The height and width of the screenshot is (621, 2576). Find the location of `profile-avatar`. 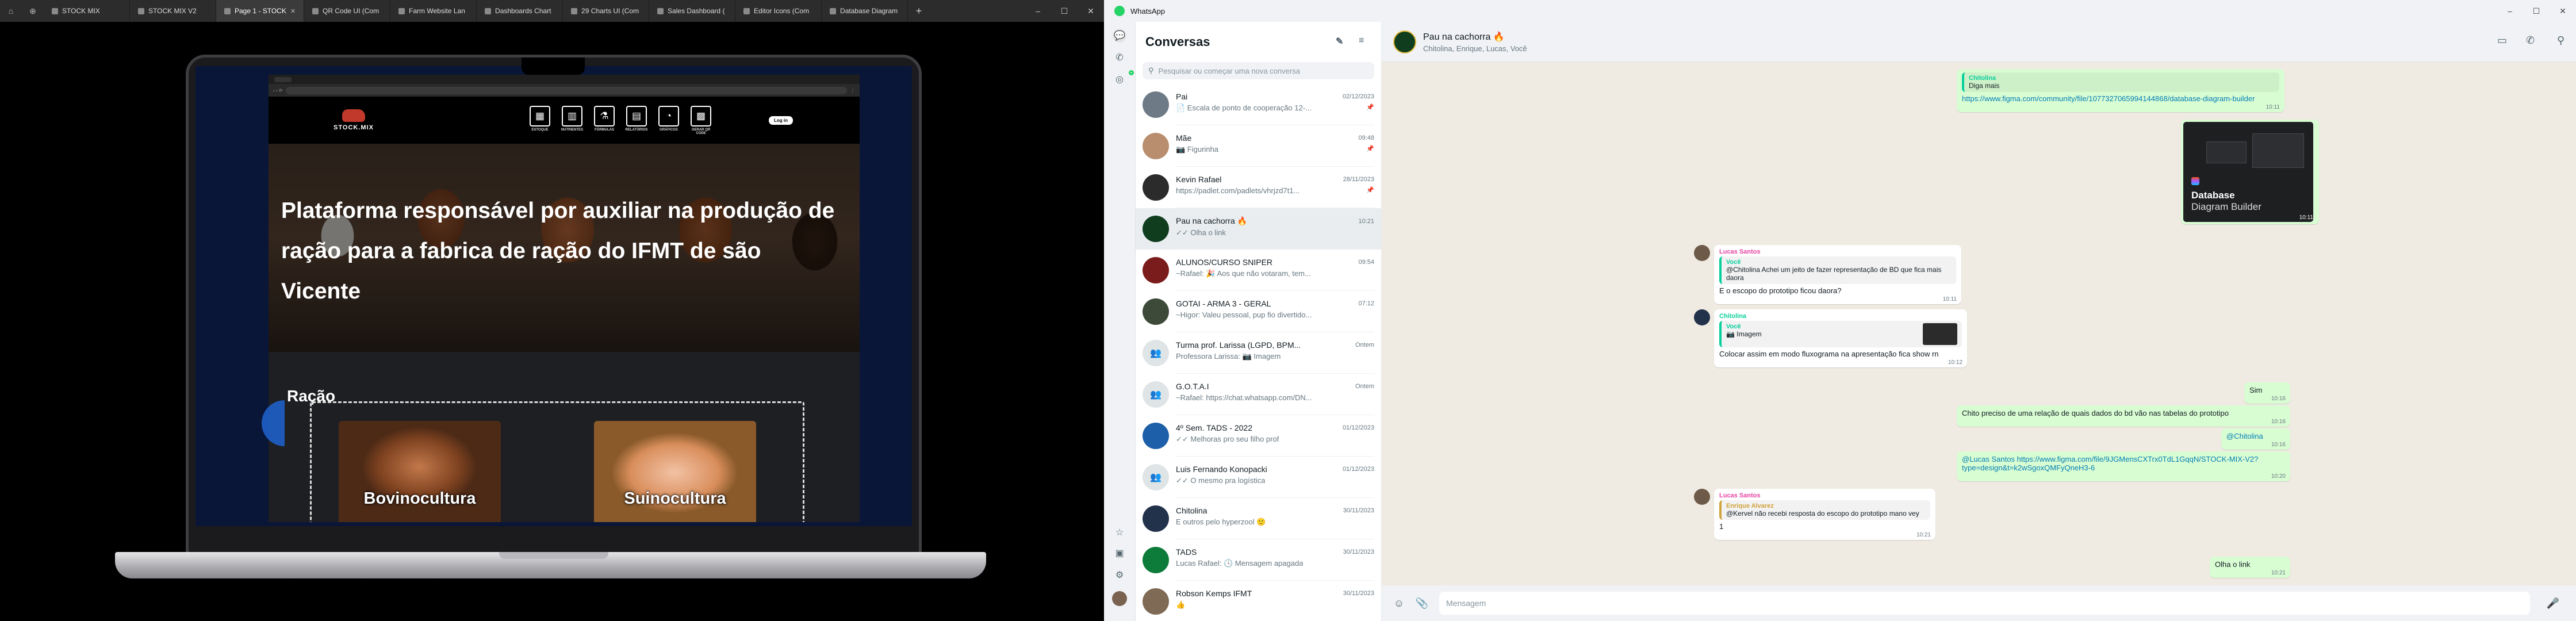

profile-avatar is located at coordinates (1119, 598).